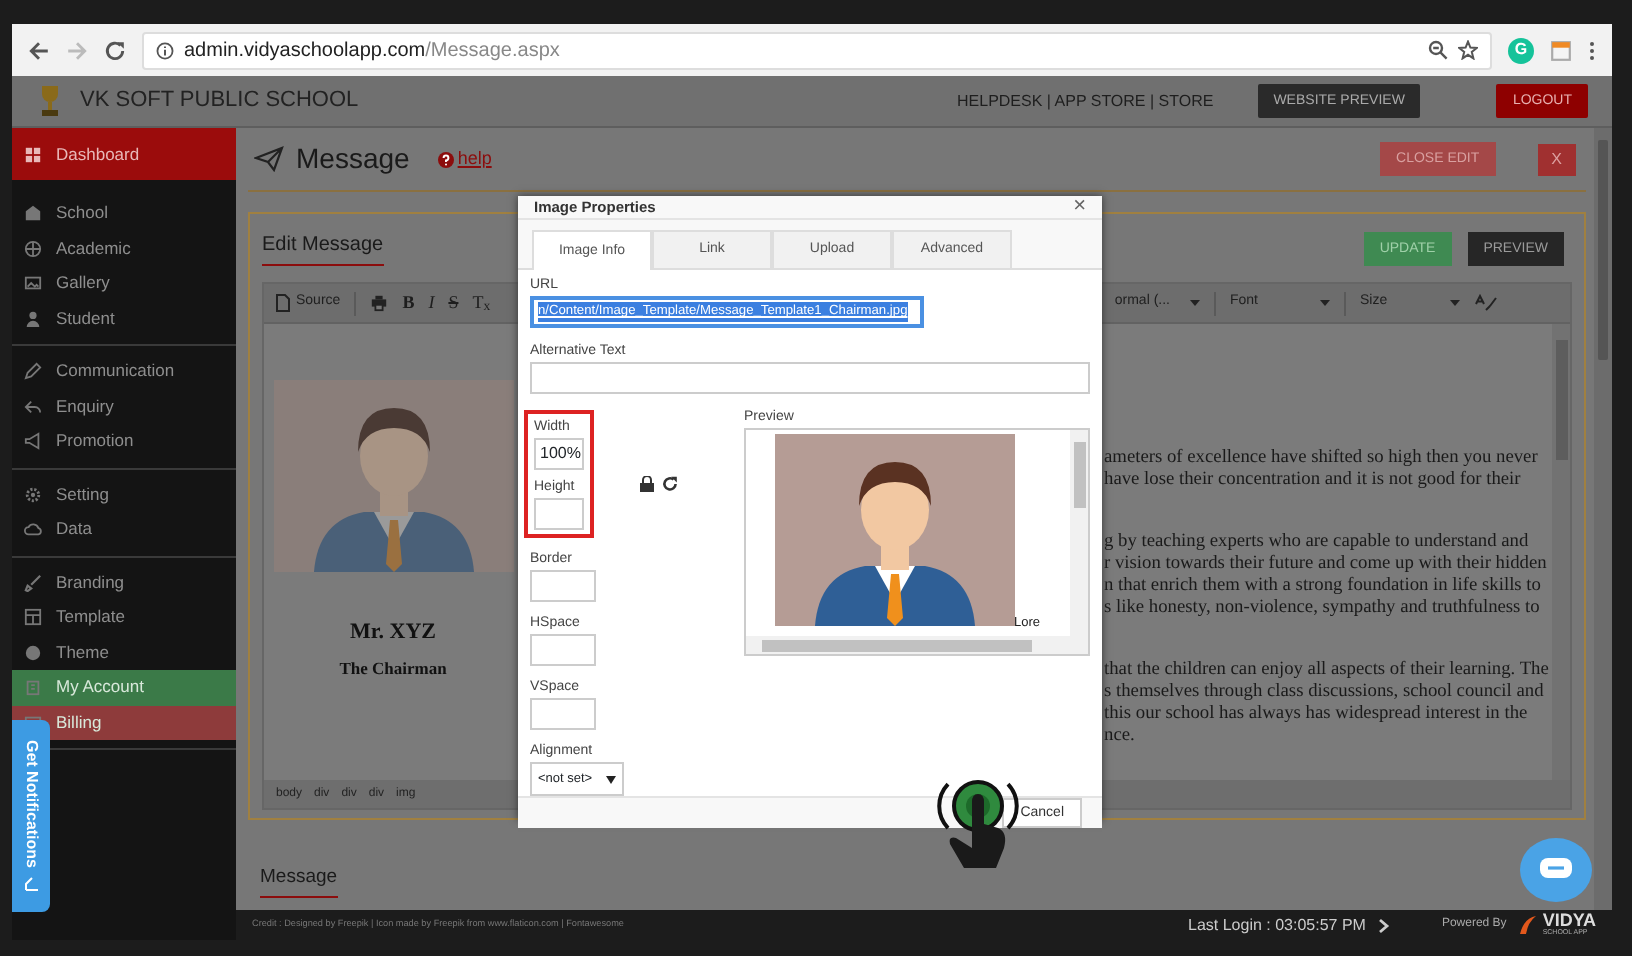 The width and height of the screenshot is (1632, 956). Describe the element at coordinates (124, 441) in the screenshot. I see `sidebar-item: Promotion` at that location.